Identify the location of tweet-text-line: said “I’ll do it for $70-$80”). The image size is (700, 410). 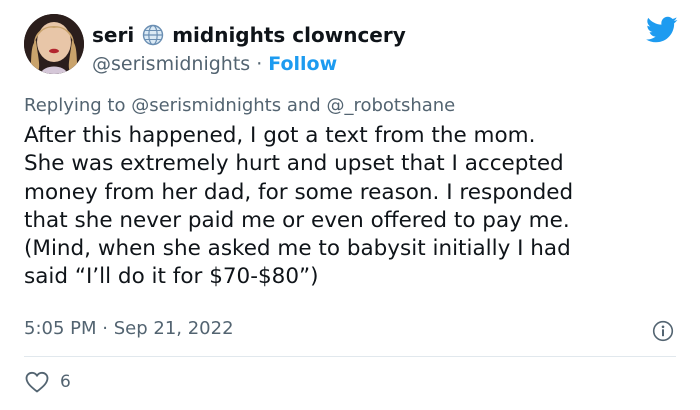
(171, 277).